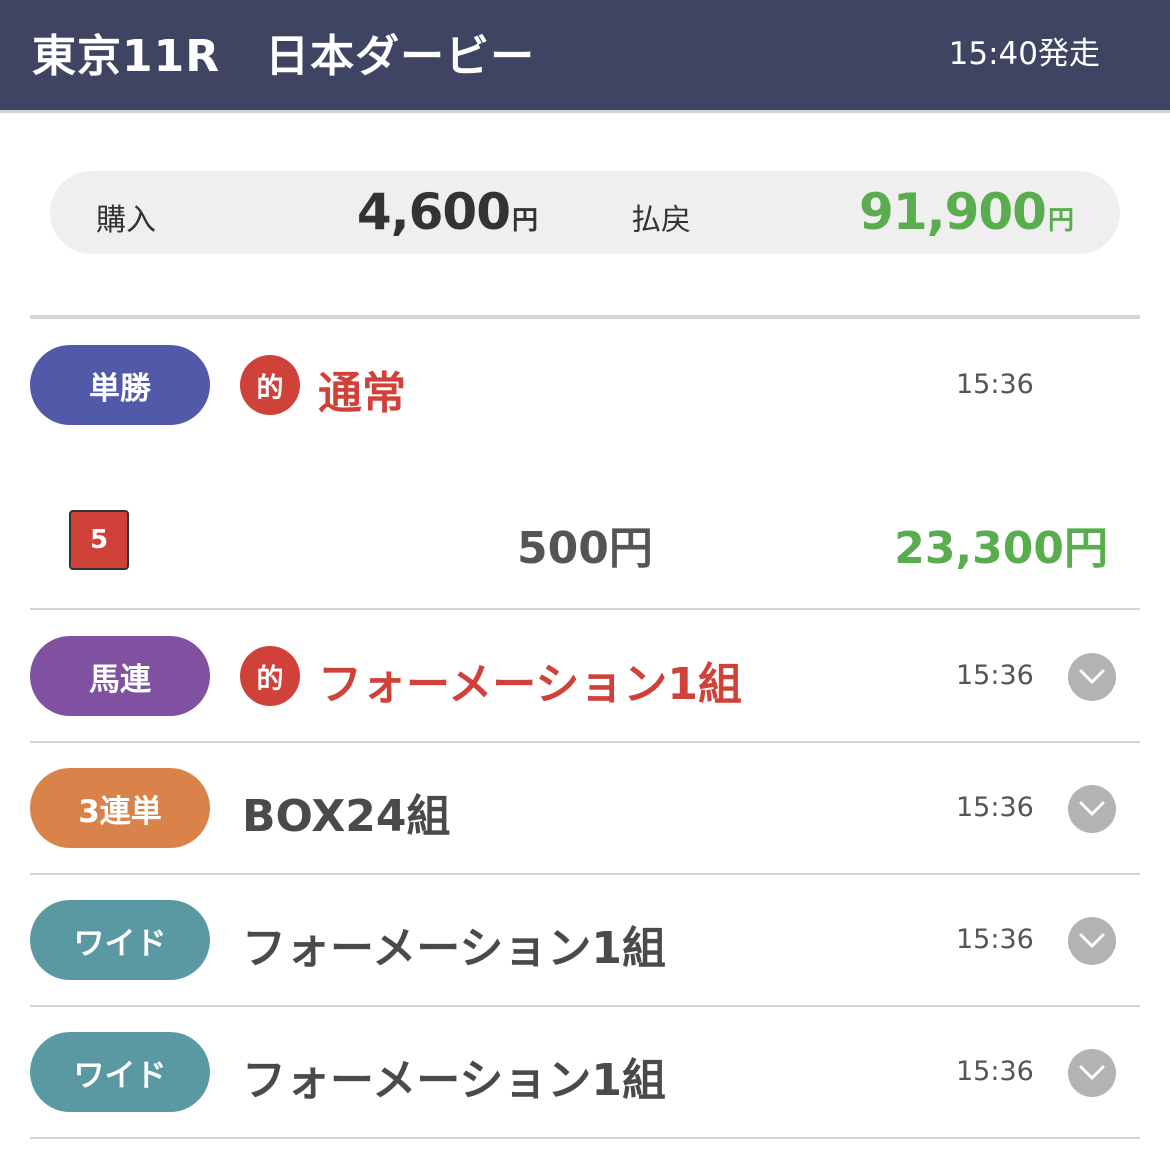 The image size is (1170, 1159). Describe the element at coordinates (966, 212) in the screenshot. I see `payout-total: 91,900円` at that location.